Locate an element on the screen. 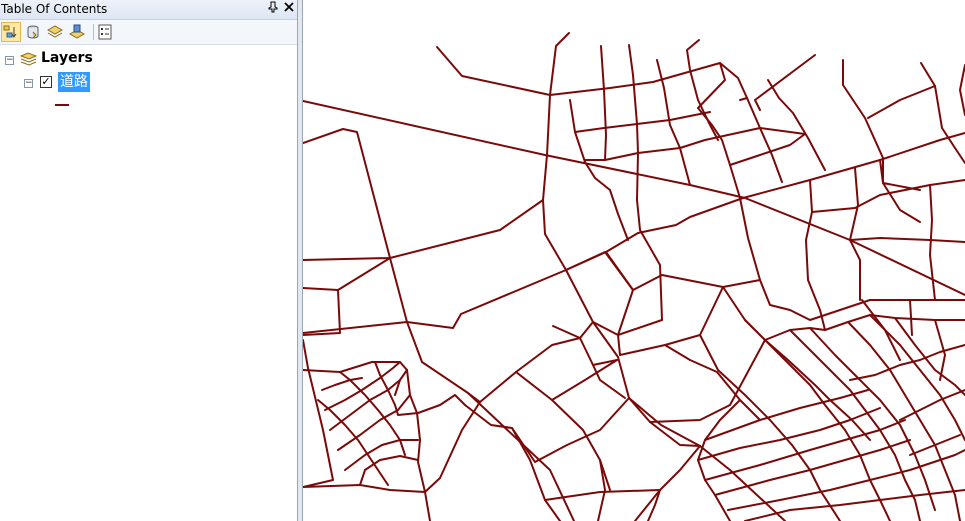 This screenshot has height=521, width=965. collapse-layers-icon: − is located at coordinates (9, 60).